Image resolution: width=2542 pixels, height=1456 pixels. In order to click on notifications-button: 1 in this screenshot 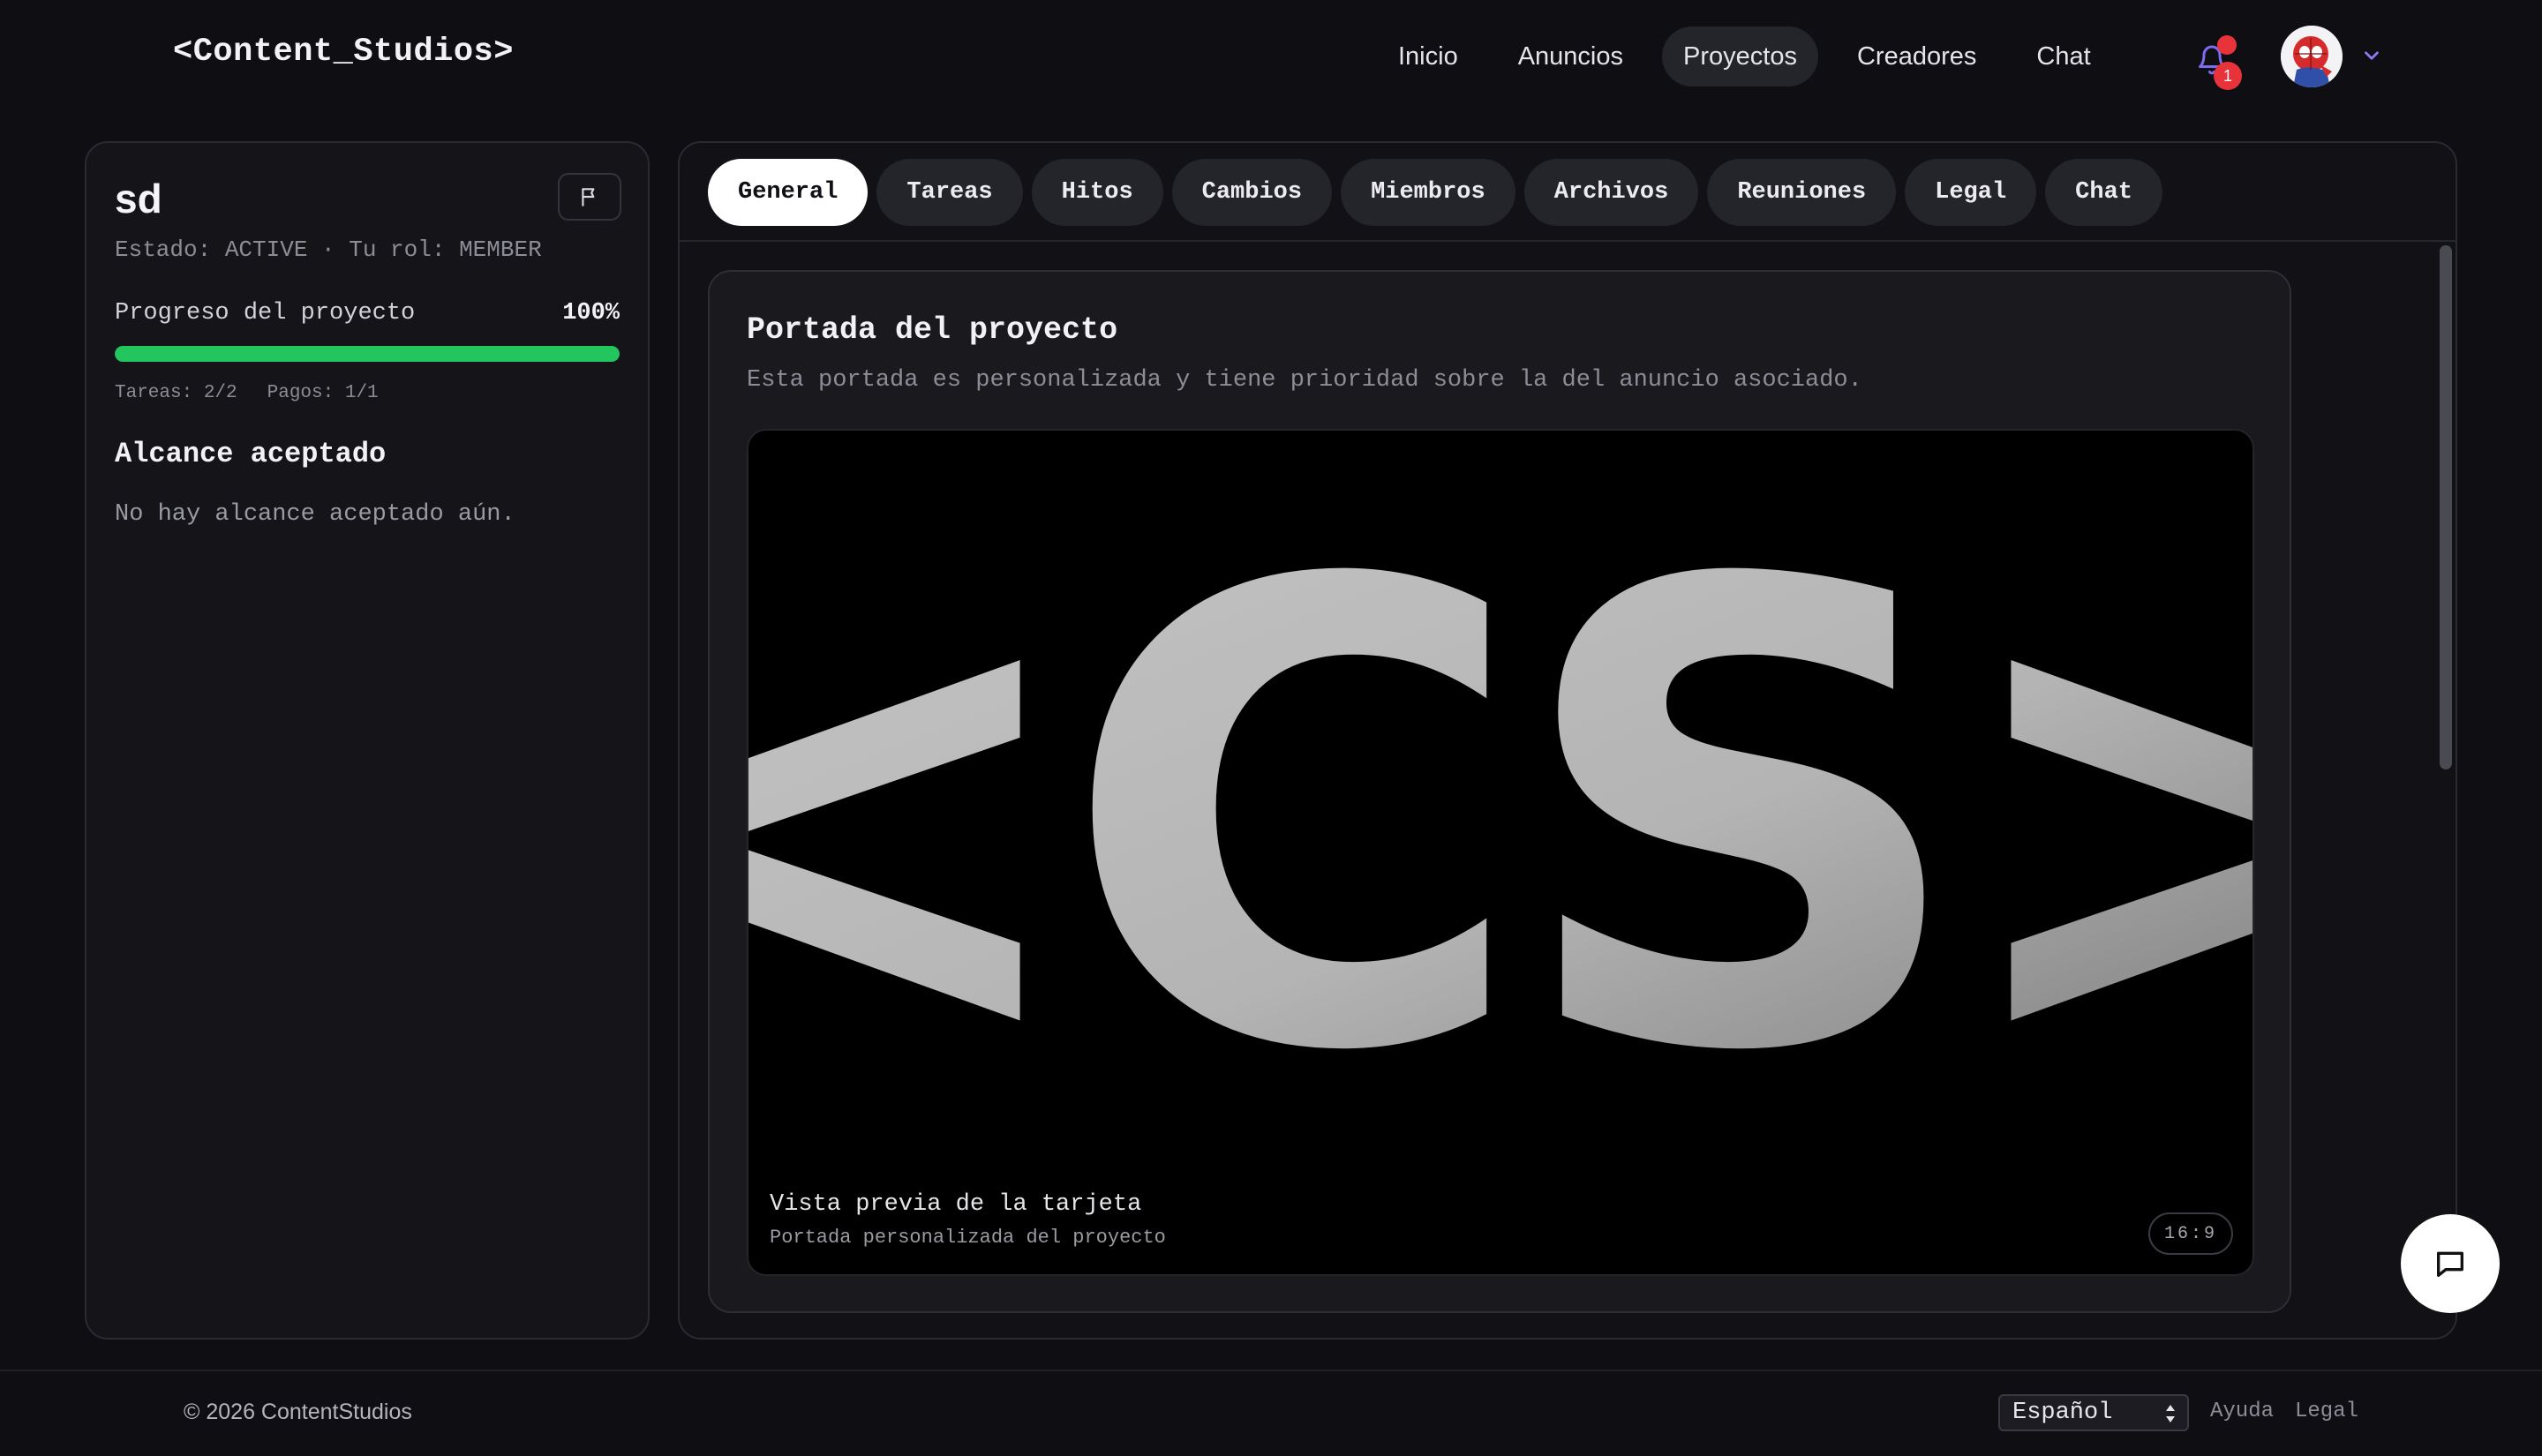, I will do `click(2214, 65)`.